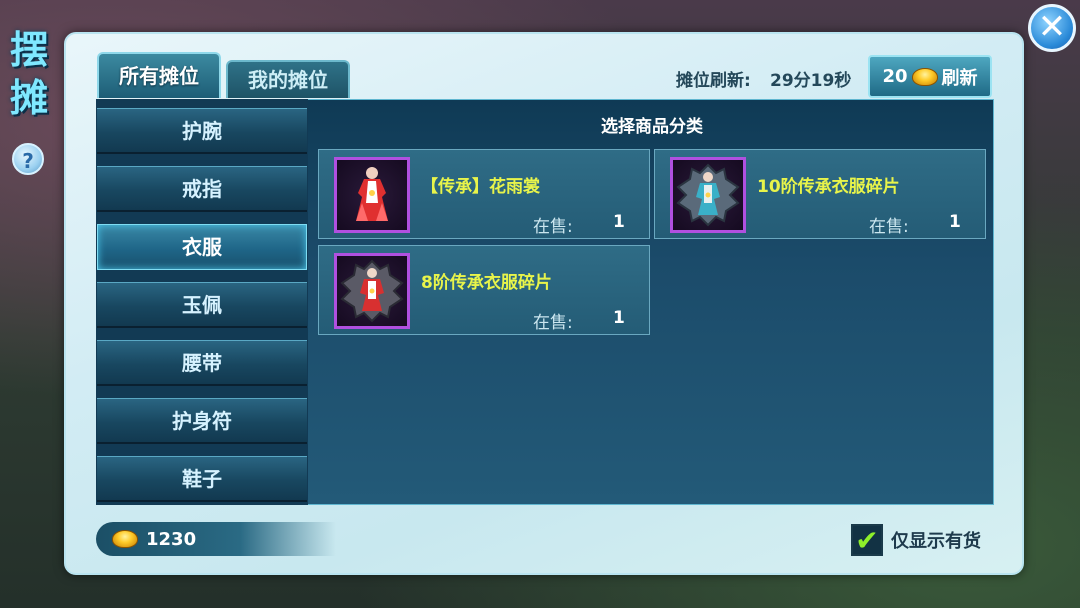 Image resolution: width=1080 pixels, height=608 pixels. What do you see at coordinates (202, 305) in the screenshot?
I see `category-jade-pendant: 玉佩` at bounding box center [202, 305].